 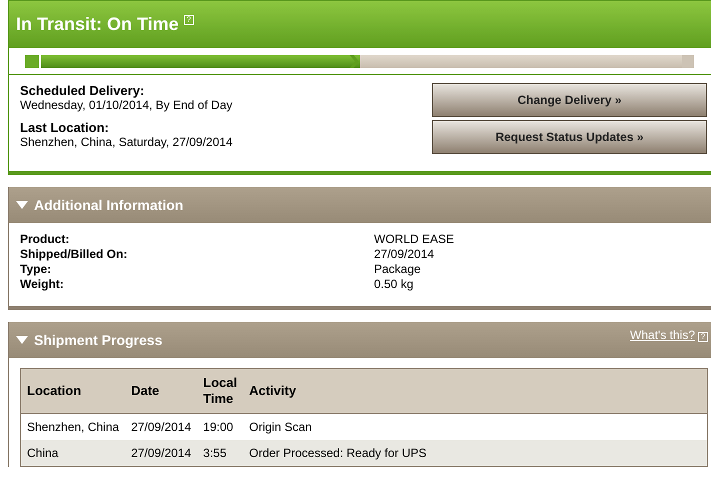 What do you see at coordinates (42, 284) in the screenshot?
I see `info-label: Weight:` at bounding box center [42, 284].